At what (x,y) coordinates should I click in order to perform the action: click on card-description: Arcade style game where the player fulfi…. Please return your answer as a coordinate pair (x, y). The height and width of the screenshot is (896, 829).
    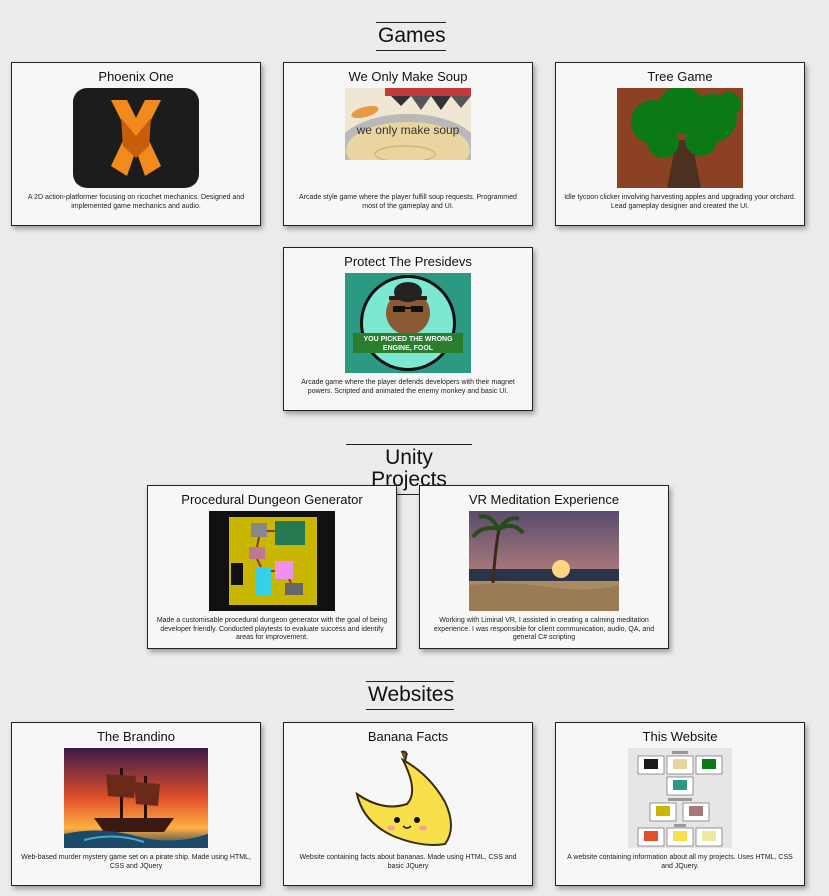
    Looking at the image, I should click on (408, 202).